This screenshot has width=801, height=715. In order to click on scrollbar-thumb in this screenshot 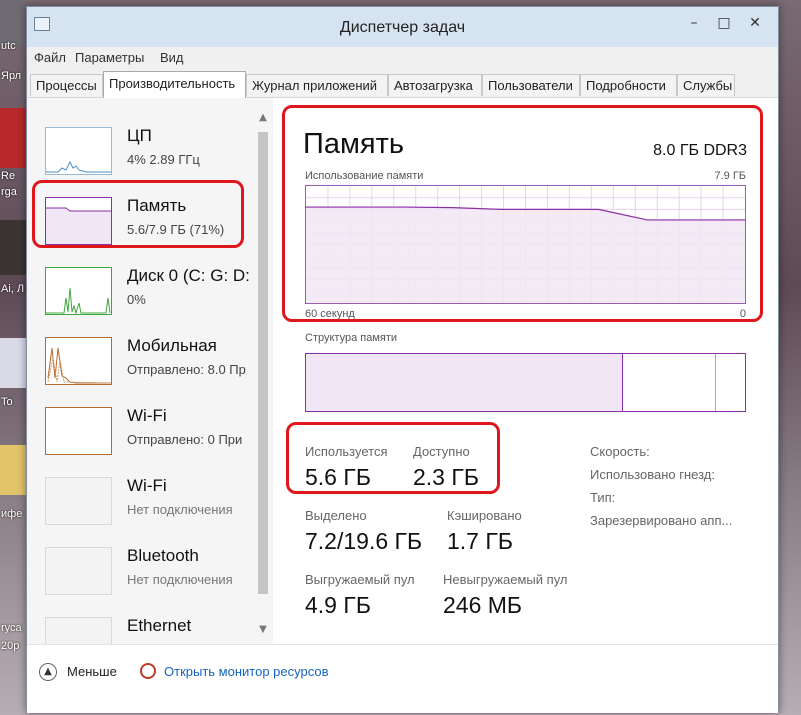, I will do `click(263, 363)`.